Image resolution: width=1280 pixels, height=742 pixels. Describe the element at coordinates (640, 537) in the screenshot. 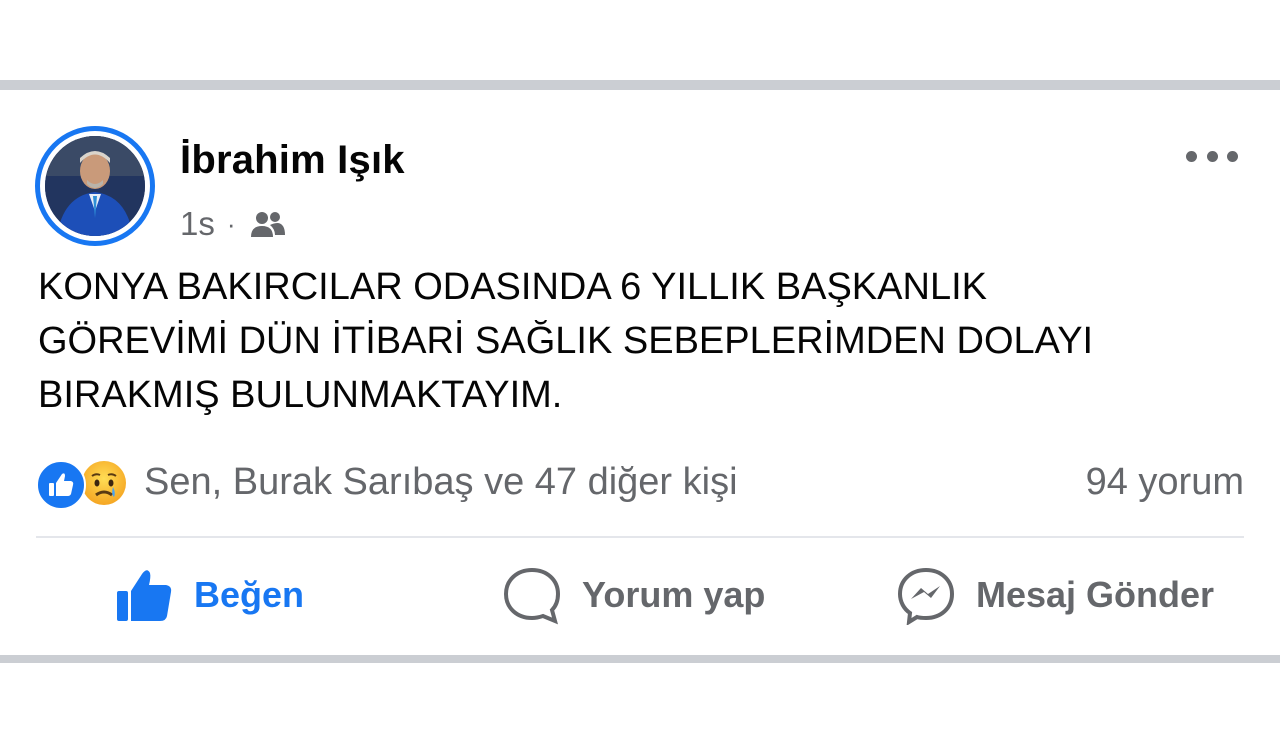

I see `action-divider` at that location.